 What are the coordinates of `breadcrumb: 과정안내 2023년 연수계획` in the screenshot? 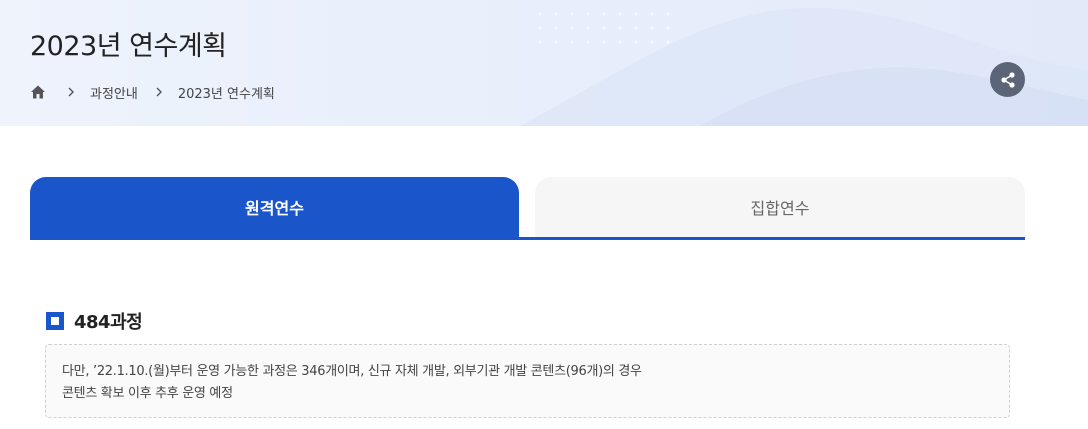 It's located at (152, 92).